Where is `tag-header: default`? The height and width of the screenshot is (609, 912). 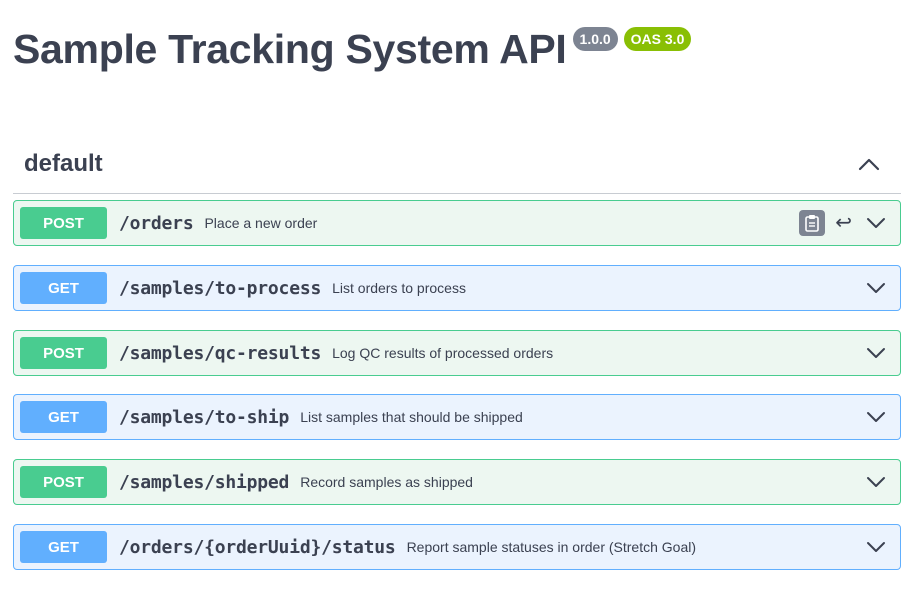 tag-header: default is located at coordinates (457, 164).